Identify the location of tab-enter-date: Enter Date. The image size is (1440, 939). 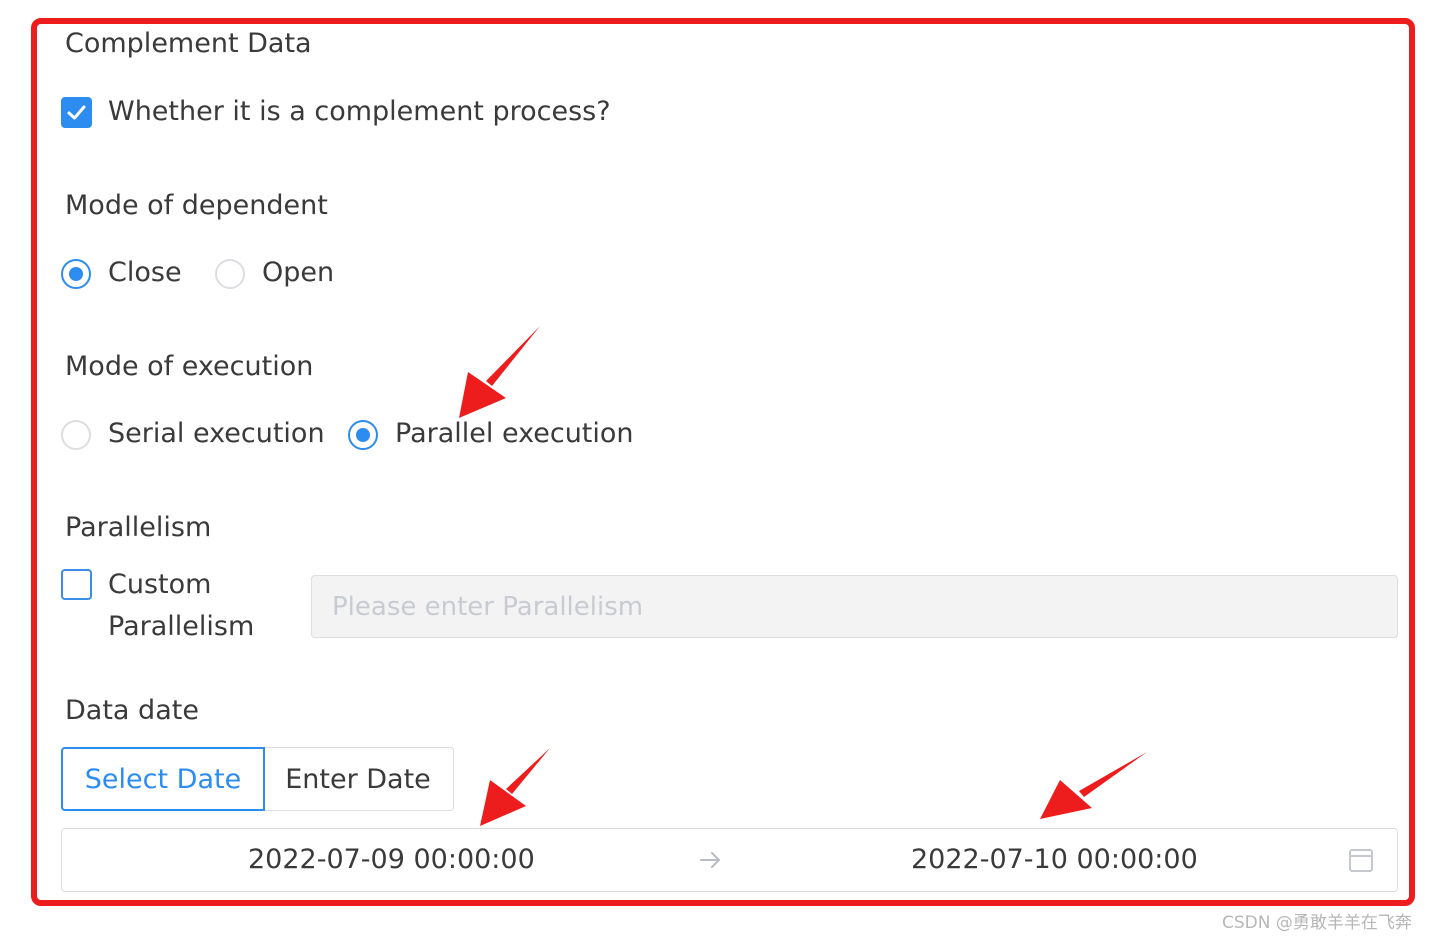
(358, 779).